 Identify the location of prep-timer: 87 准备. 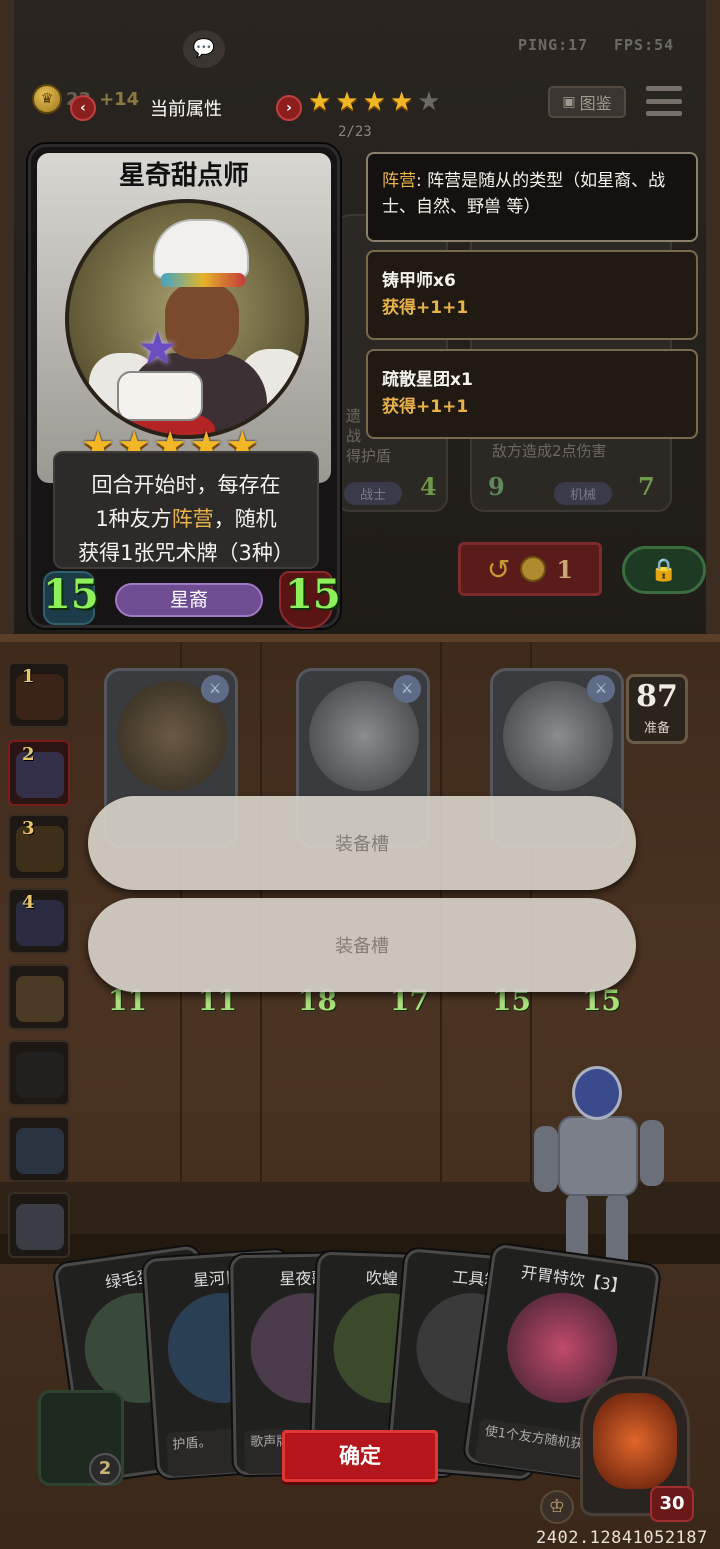
(657, 709).